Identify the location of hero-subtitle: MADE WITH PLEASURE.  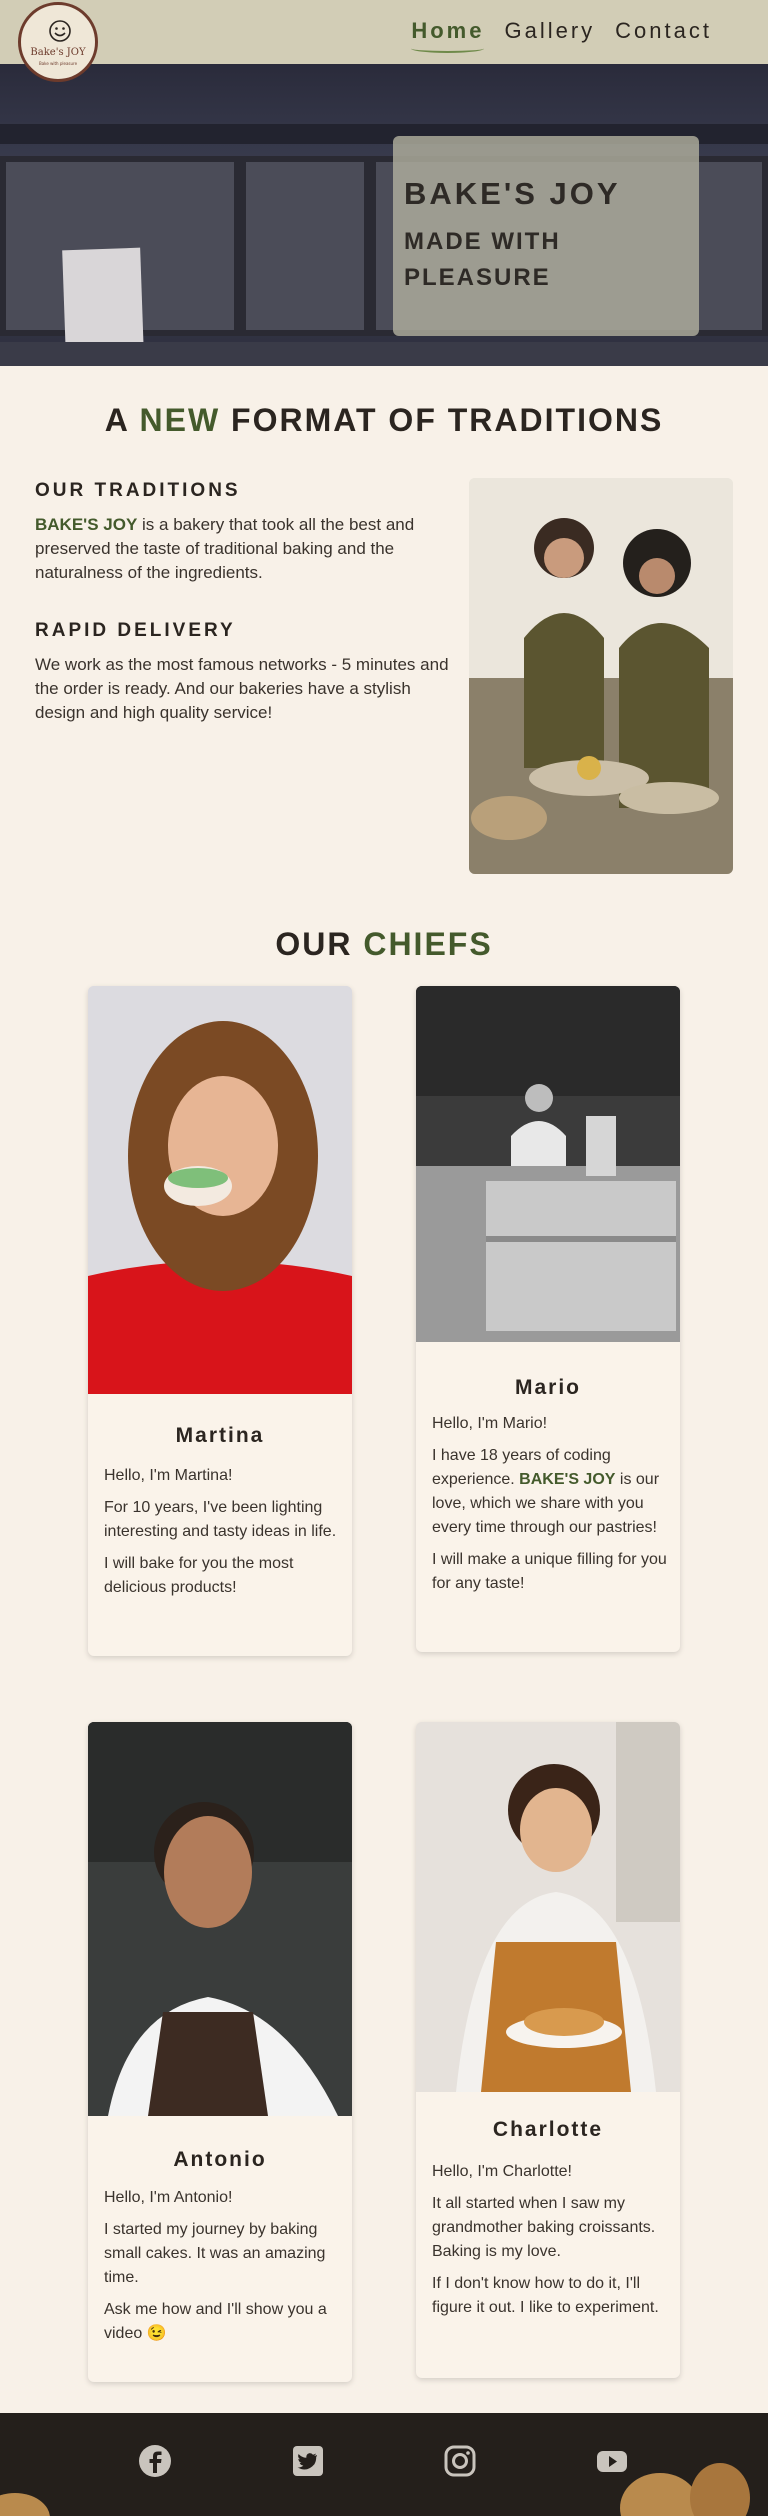
(482, 259).